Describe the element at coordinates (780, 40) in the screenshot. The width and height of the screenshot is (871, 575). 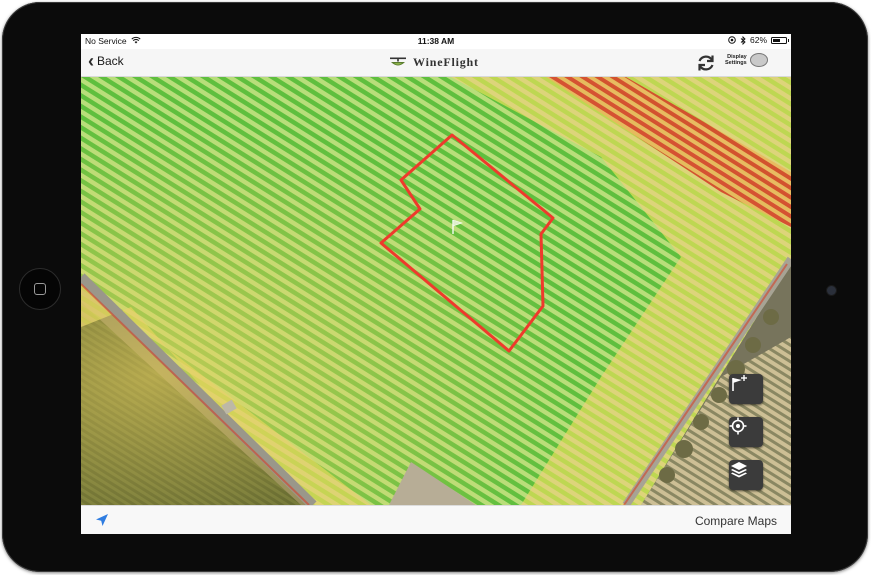
I see `battery-icon` at that location.